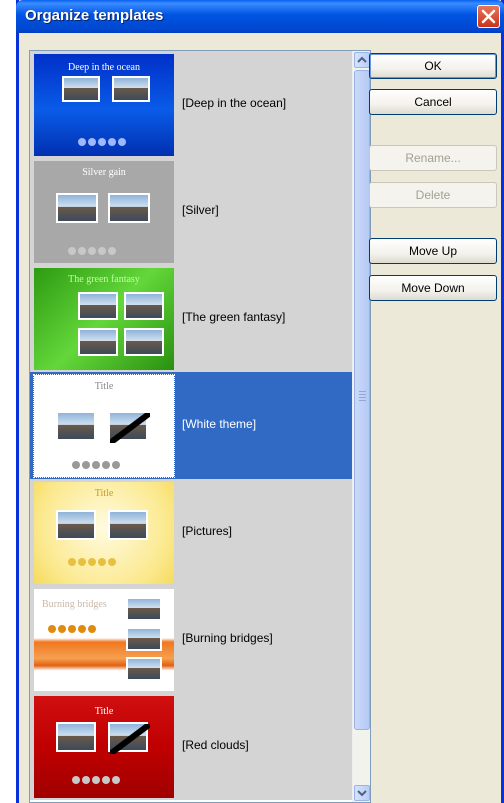  Describe the element at coordinates (104, 67) in the screenshot. I see `template-thumbnail-title: Deep in the ocean` at that location.